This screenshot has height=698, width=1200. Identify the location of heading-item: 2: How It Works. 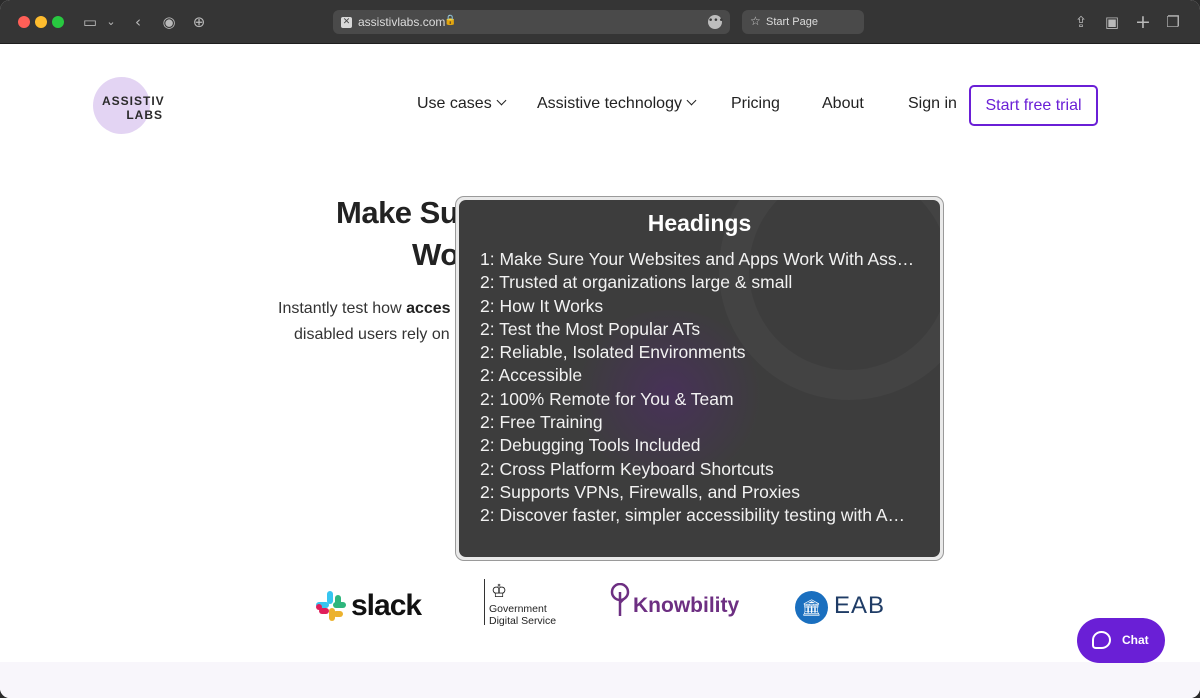
(700, 306).